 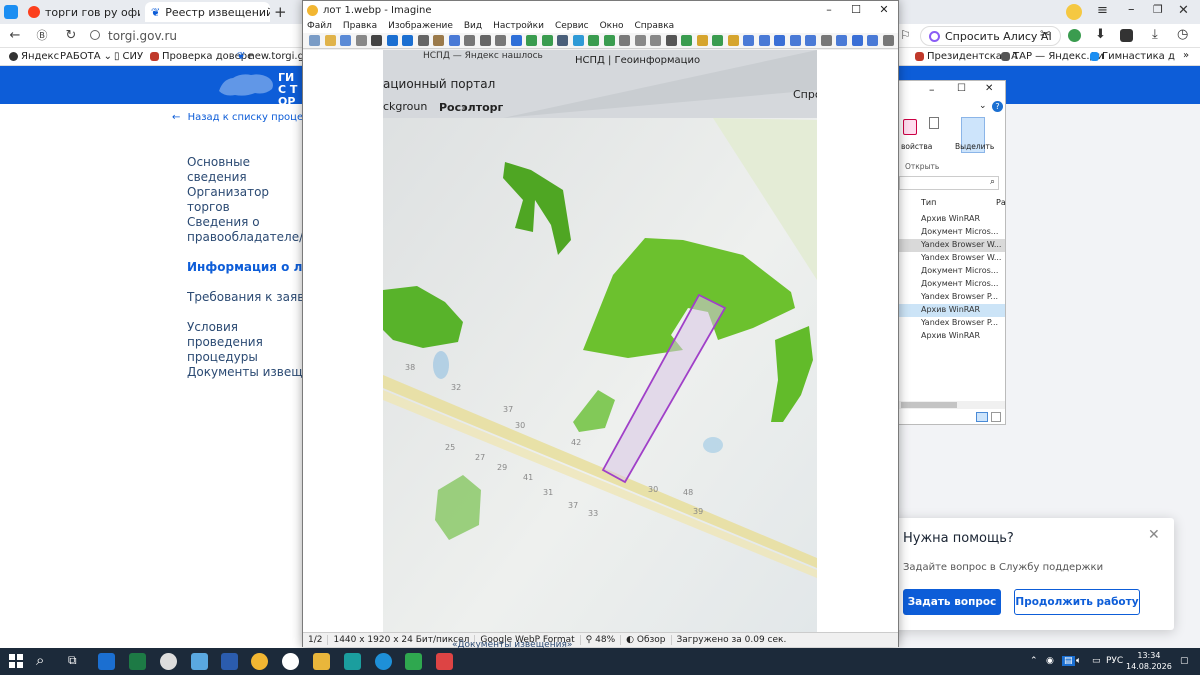 What do you see at coordinates (952, 602) in the screenshot?
I see `ask-question-button: Задать вопрос` at bounding box center [952, 602].